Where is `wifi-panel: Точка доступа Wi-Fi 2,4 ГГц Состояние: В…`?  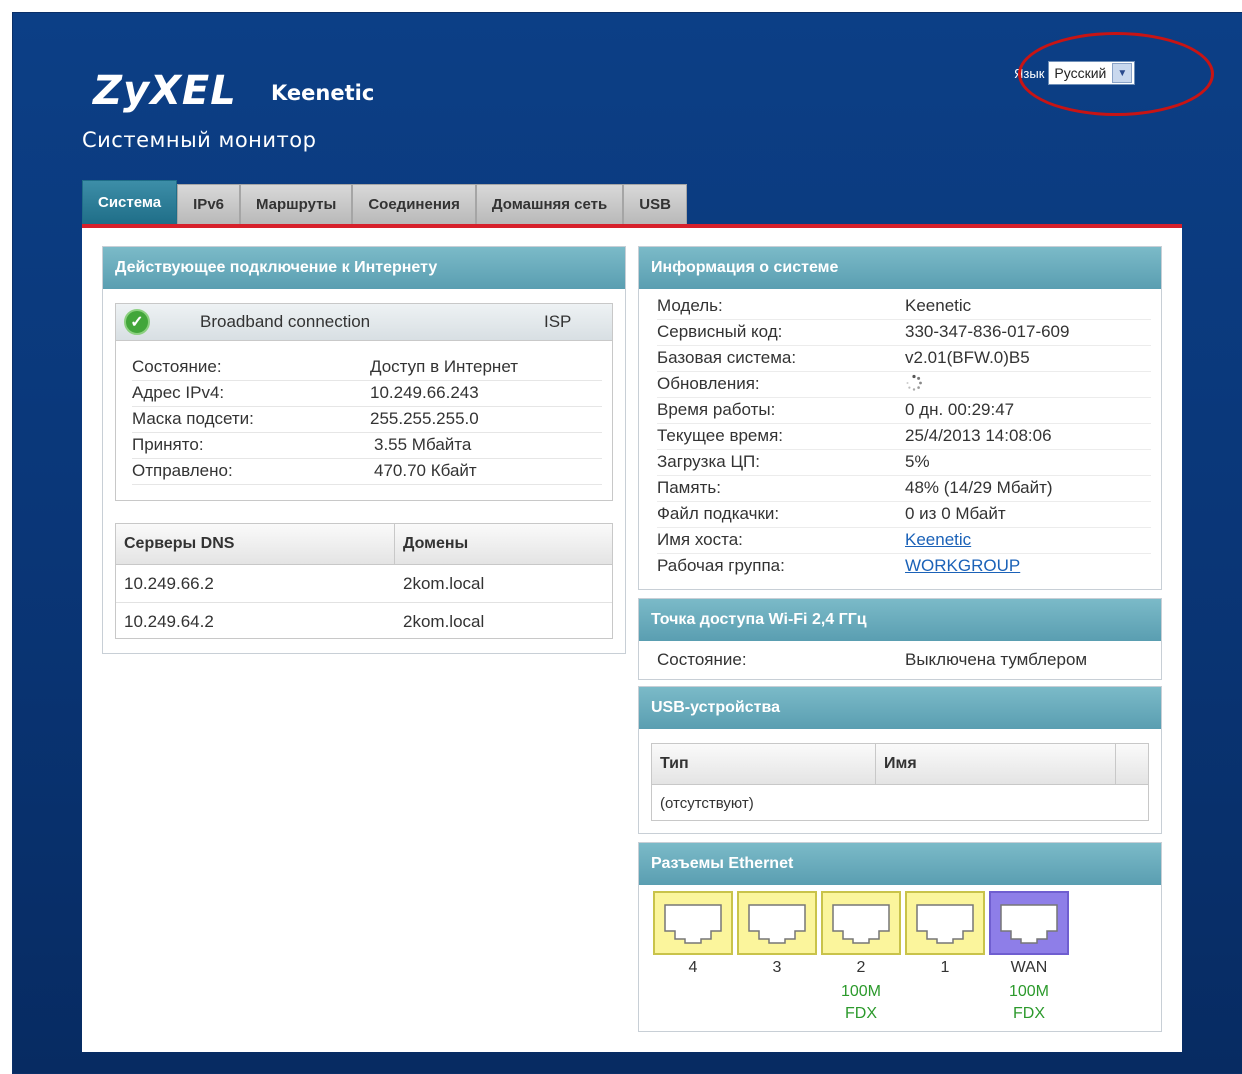
wifi-panel: Точка доступа Wi-Fi 2,4 ГГц Состояние: В… is located at coordinates (900, 639).